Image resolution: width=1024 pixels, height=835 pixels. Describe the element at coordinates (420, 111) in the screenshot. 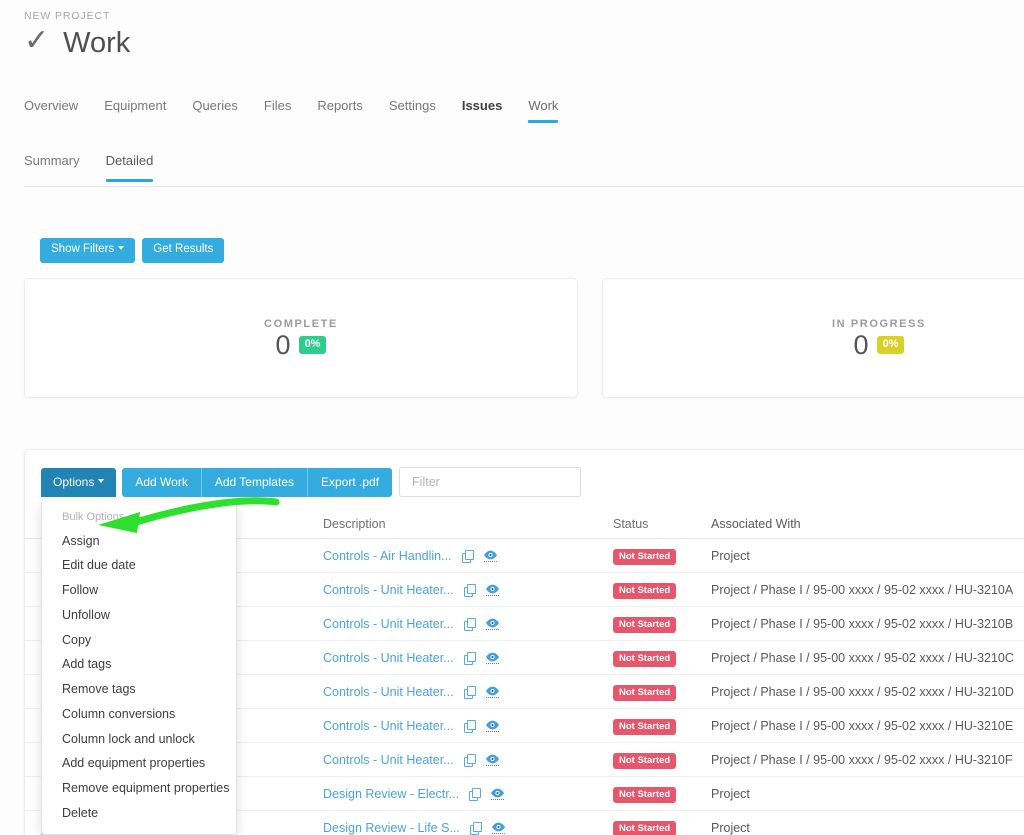

I see `main-tab-settings: Settings` at that location.